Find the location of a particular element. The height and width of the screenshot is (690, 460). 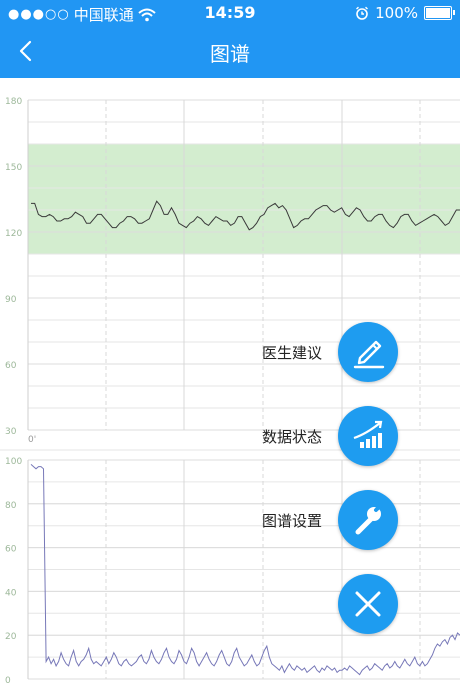

chart-up-icon is located at coordinates (368, 434).